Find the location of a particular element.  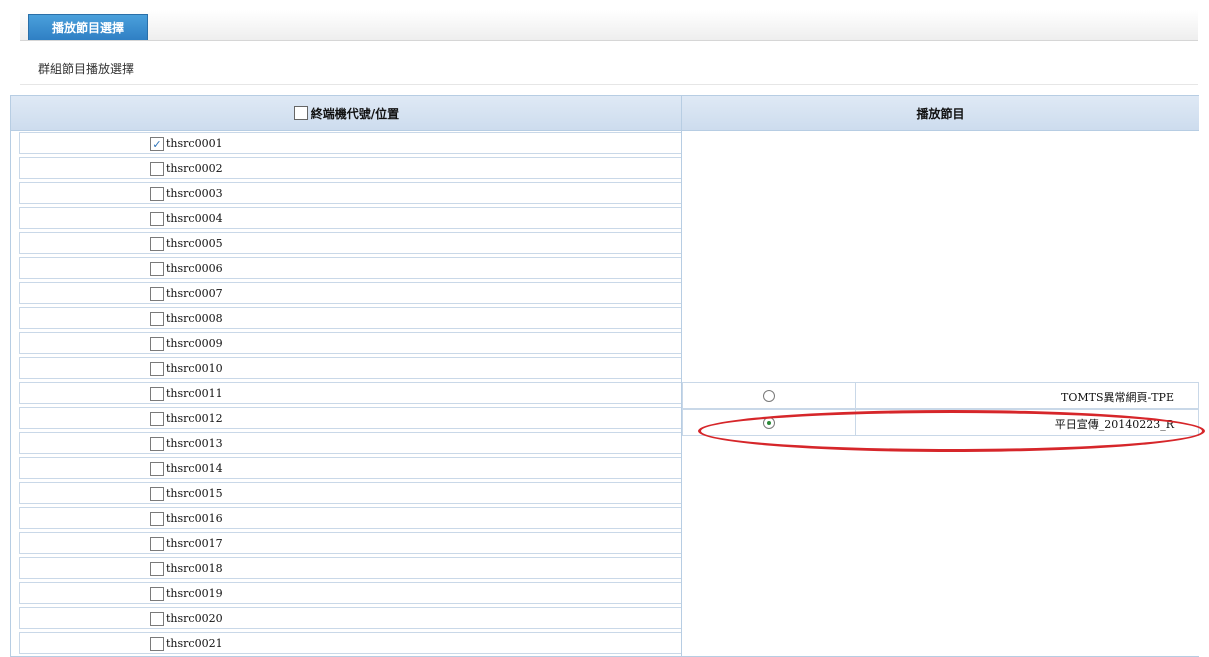

program-header-label: 播放節目 is located at coordinates (940, 113).